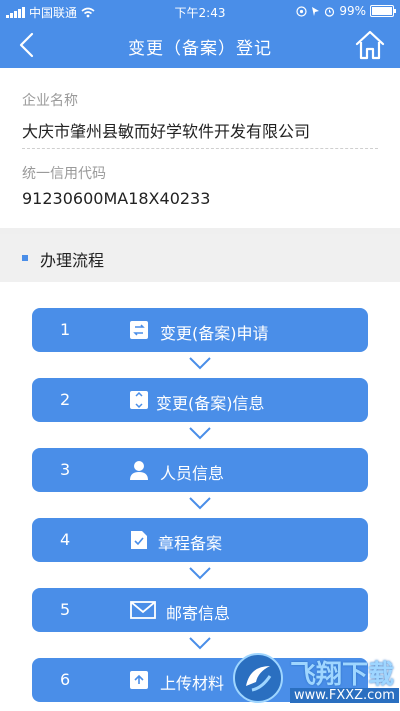  I want to click on watermark: 飞翔下载 www.FXXZ.com, so click(313, 678).